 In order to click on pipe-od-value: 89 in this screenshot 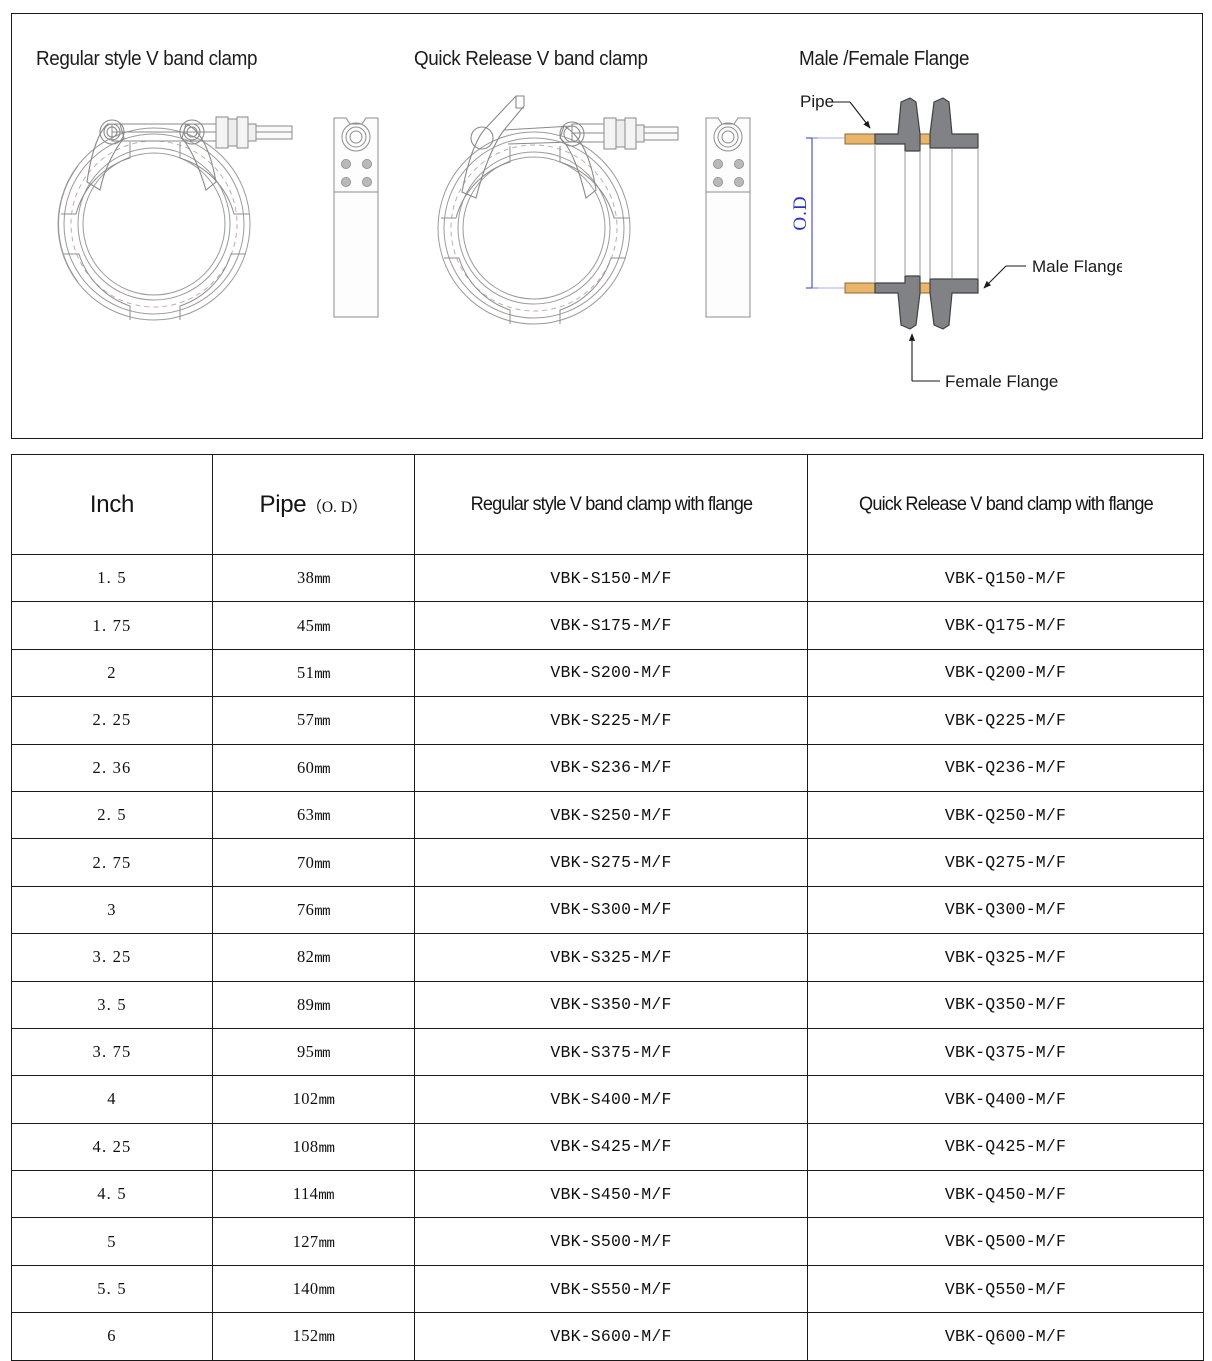, I will do `click(305, 1004)`.